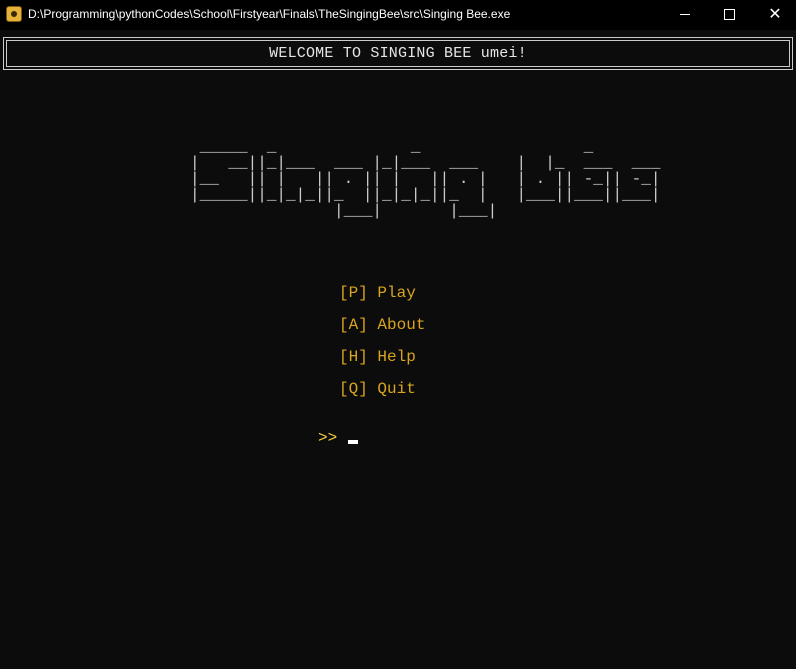  Describe the element at coordinates (353, 389) in the screenshot. I see `menu-key: [Q]` at that location.